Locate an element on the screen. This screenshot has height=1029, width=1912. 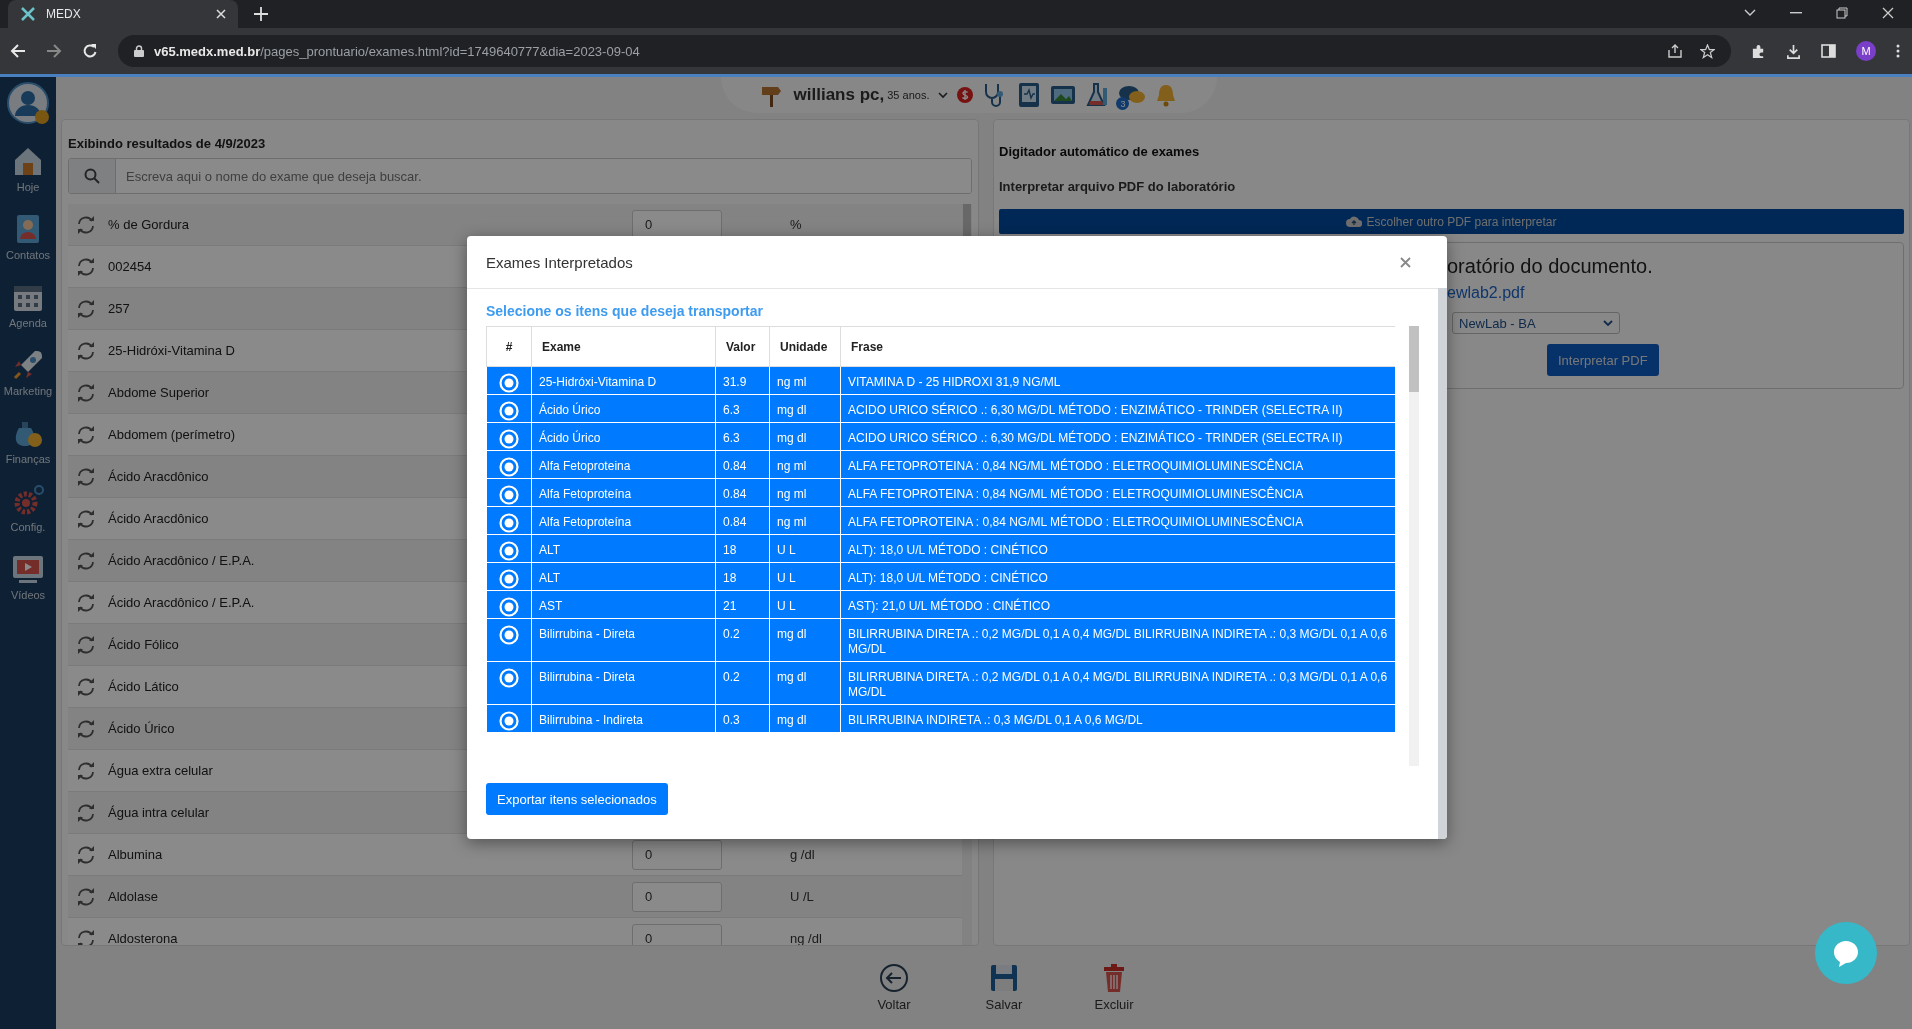
menu-icon is located at coordinates (1898, 51).